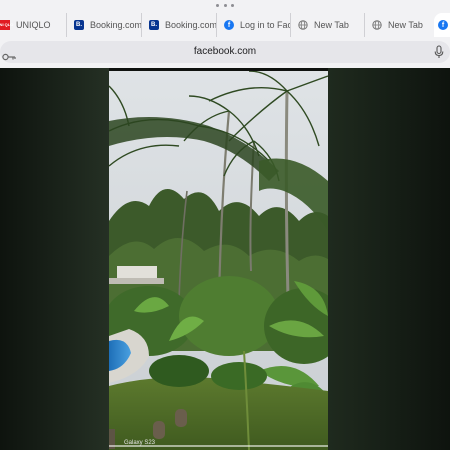 This screenshot has width=450, height=450. What do you see at coordinates (265, 25) in the screenshot?
I see `tab-label: Log in to Facebook` at bounding box center [265, 25].